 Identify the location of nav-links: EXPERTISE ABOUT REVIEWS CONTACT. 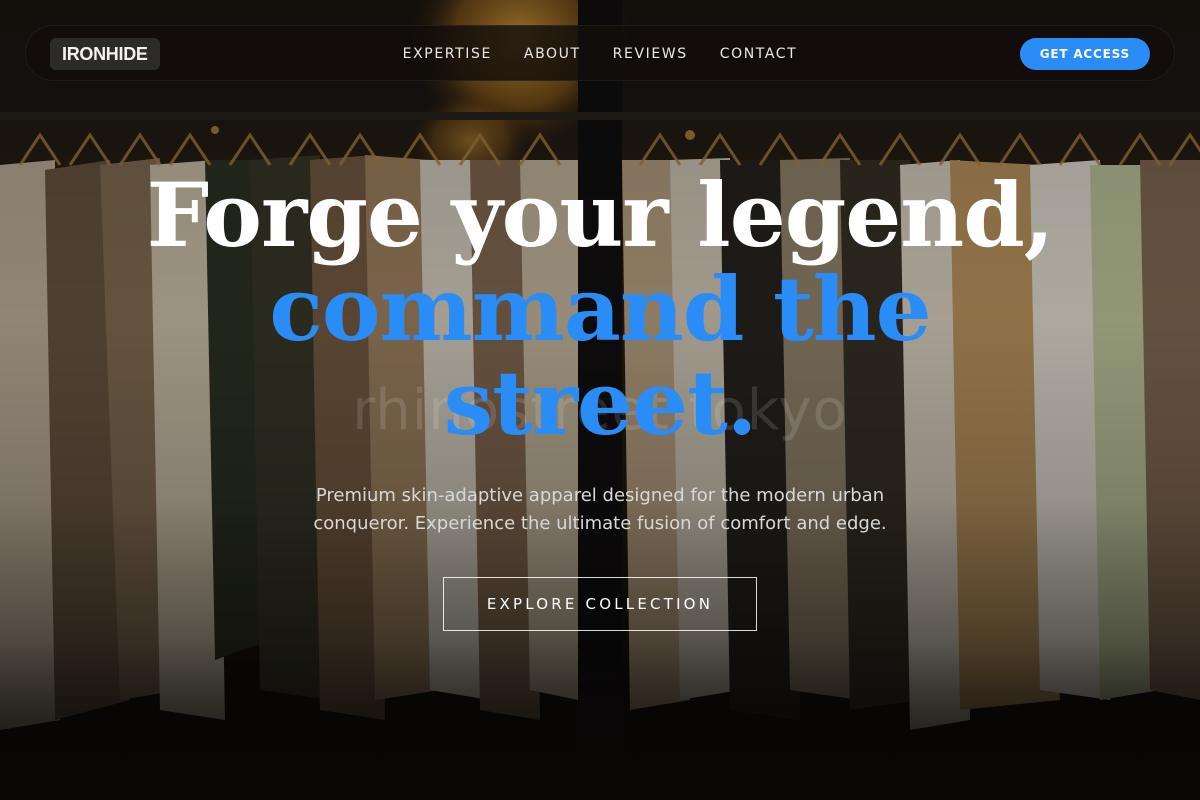
(600, 54).